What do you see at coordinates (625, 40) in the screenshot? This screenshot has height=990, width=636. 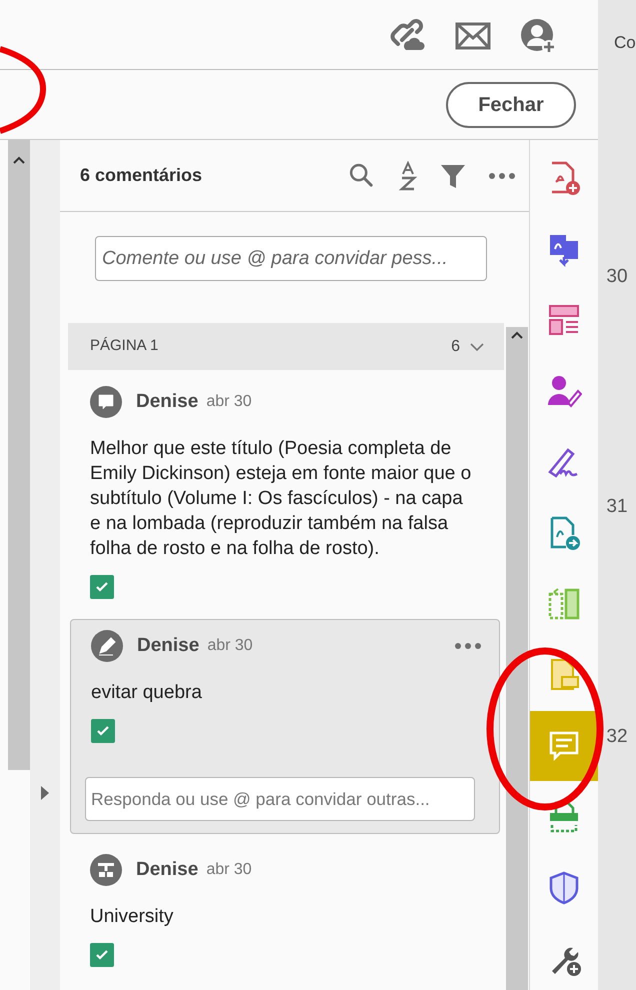 I see `tab-label: Co` at bounding box center [625, 40].